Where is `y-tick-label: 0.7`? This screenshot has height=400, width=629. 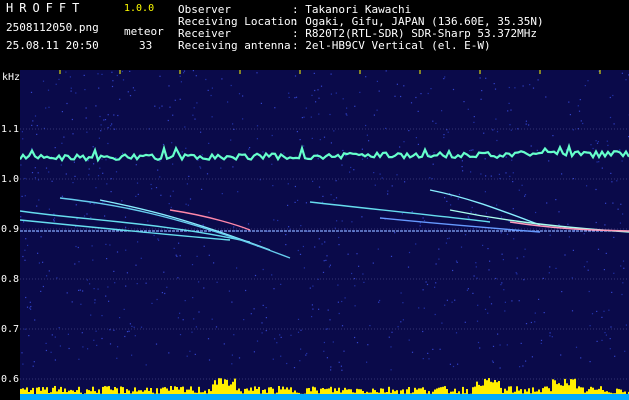 y-tick-label: 0.7 is located at coordinates (10, 329).